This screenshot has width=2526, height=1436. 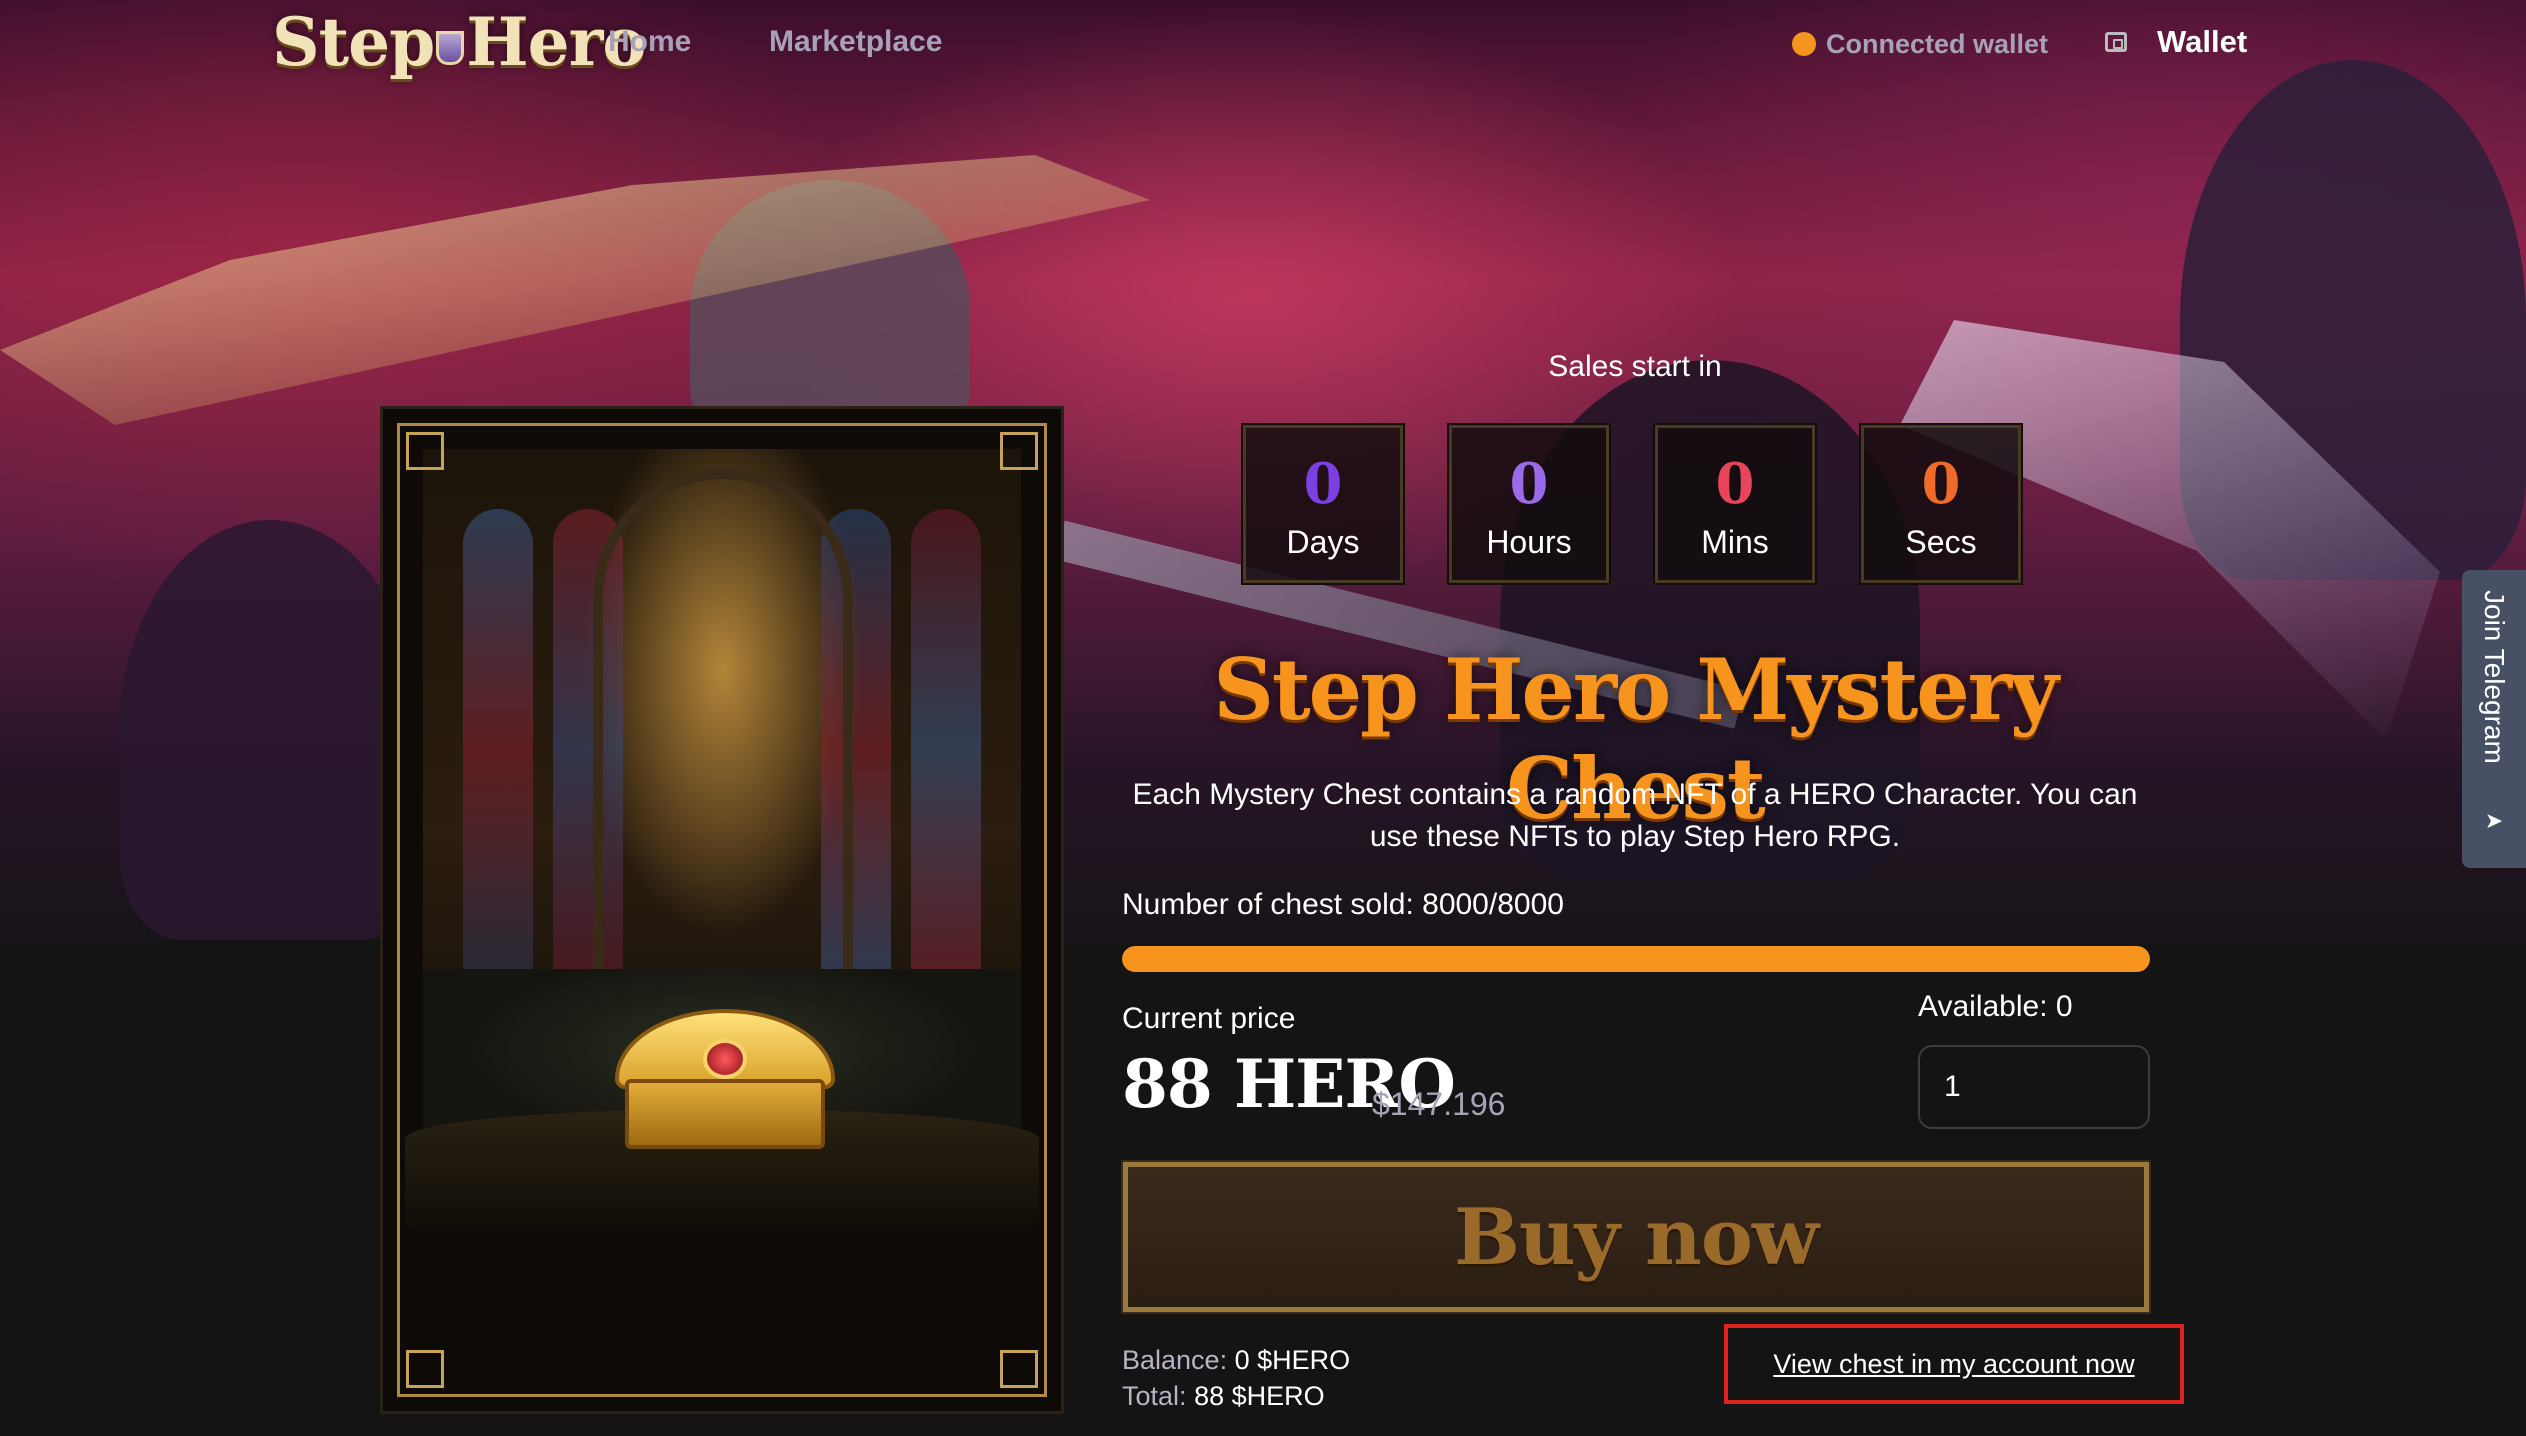 I want to click on wallet-icon, so click(x=2116, y=42).